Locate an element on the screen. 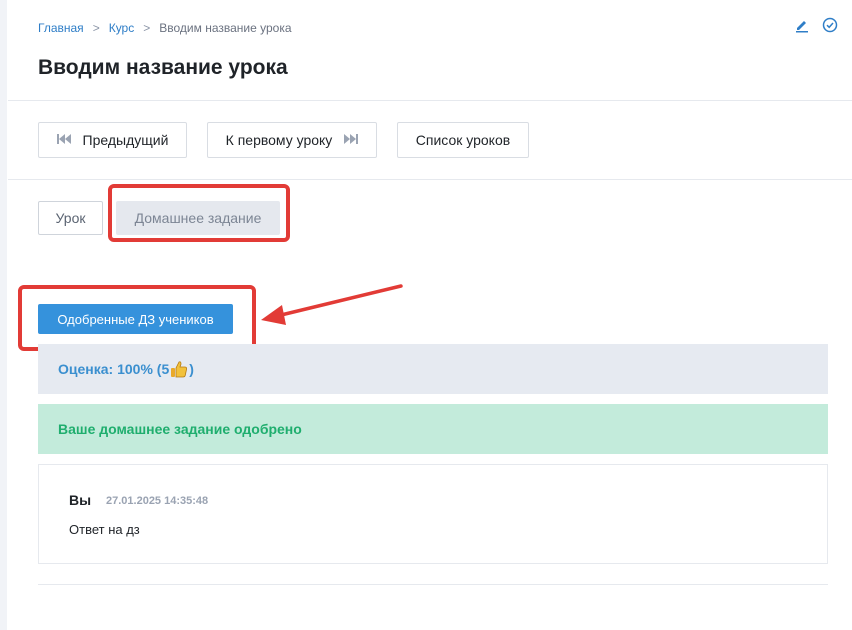 The image size is (852, 630). page-title: Вводим название урока is located at coordinates (163, 67).